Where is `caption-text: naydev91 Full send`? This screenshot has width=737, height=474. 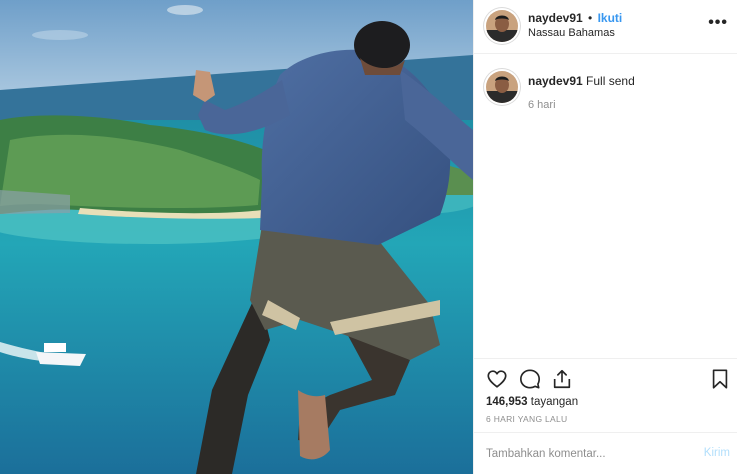
caption-text: naydev91 Full send is located at coordinates (581, 81).